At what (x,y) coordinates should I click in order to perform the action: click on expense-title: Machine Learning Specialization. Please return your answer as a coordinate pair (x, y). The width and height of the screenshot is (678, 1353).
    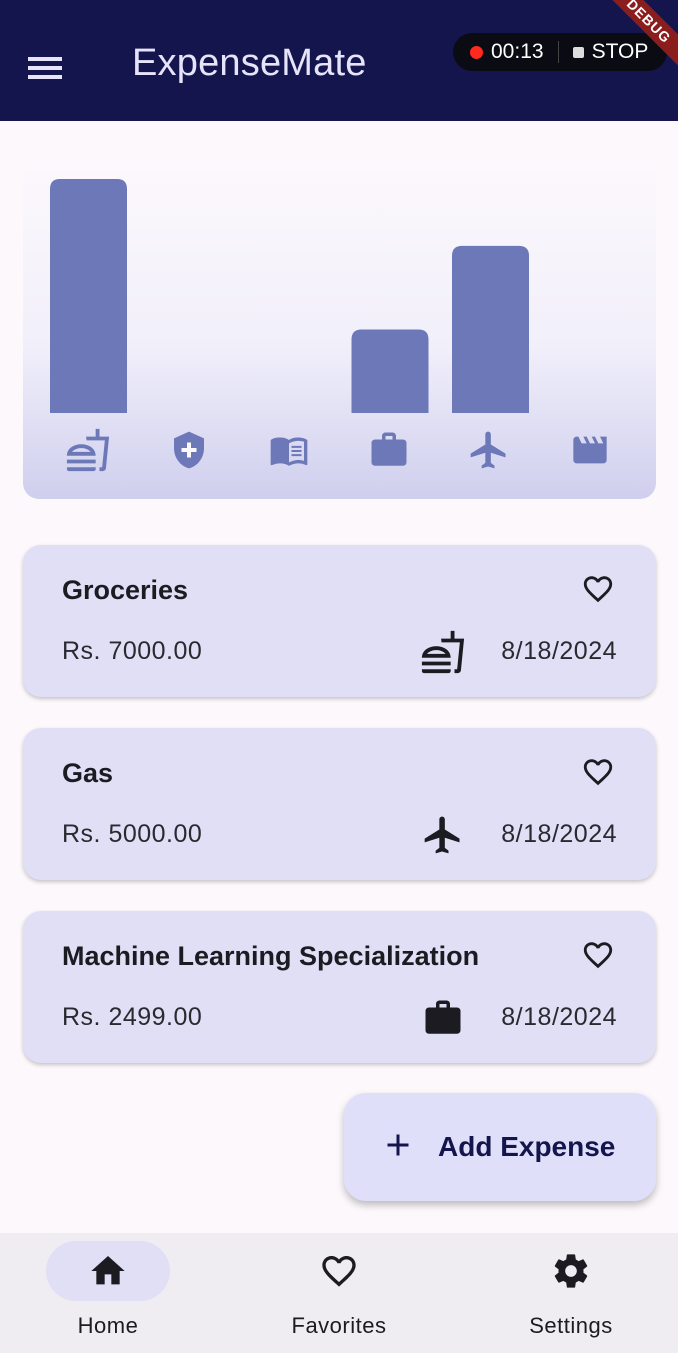
    Looking at the image, I should click on (271, 956).